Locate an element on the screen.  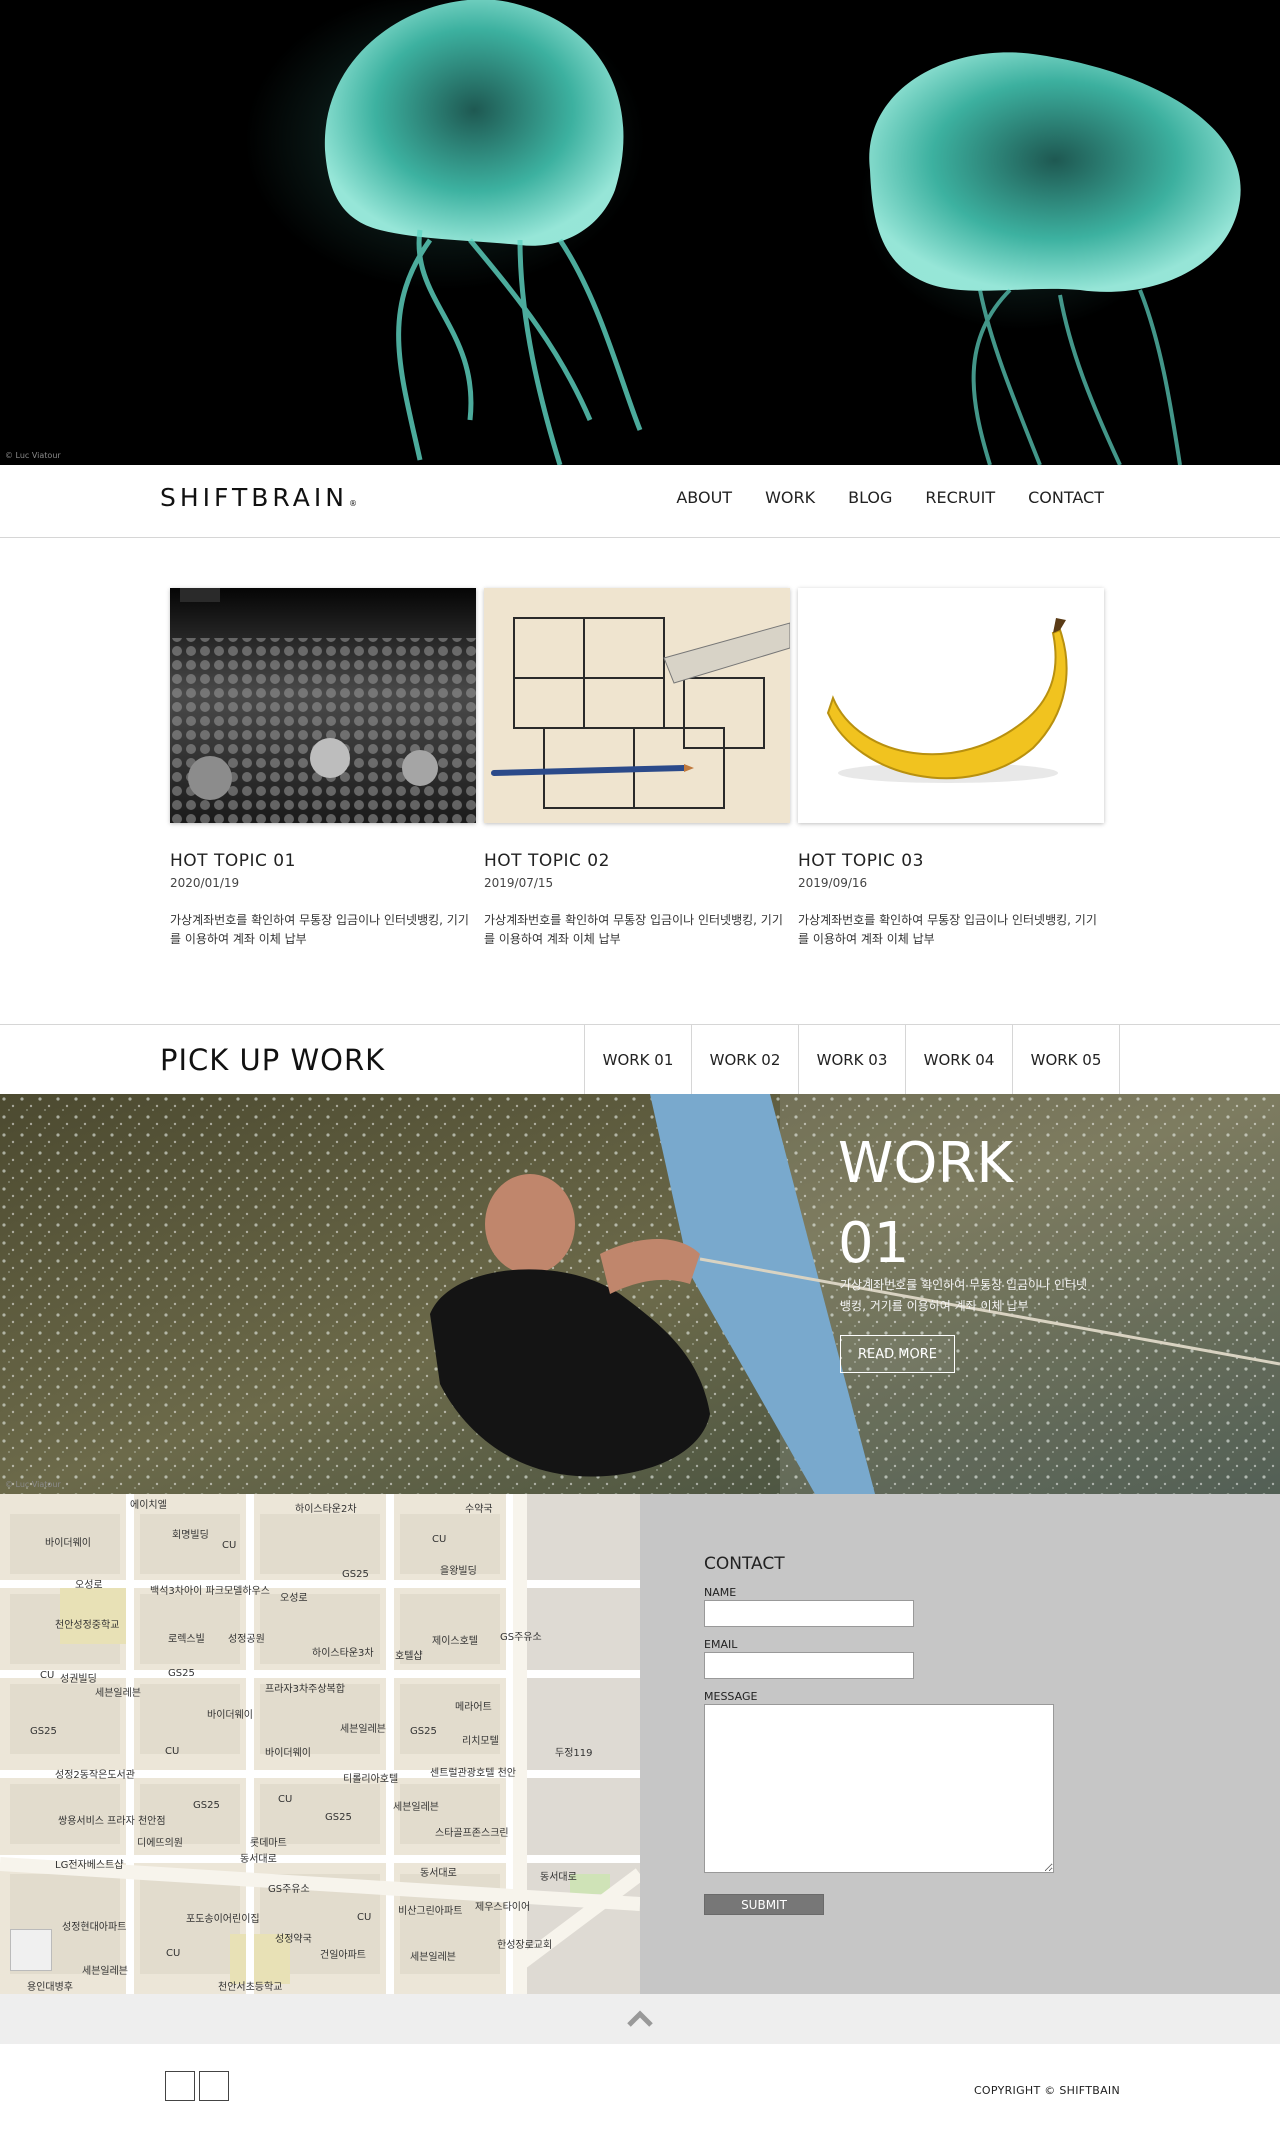
map-label: 용인대병후 is located at coordinates (50, 1987).